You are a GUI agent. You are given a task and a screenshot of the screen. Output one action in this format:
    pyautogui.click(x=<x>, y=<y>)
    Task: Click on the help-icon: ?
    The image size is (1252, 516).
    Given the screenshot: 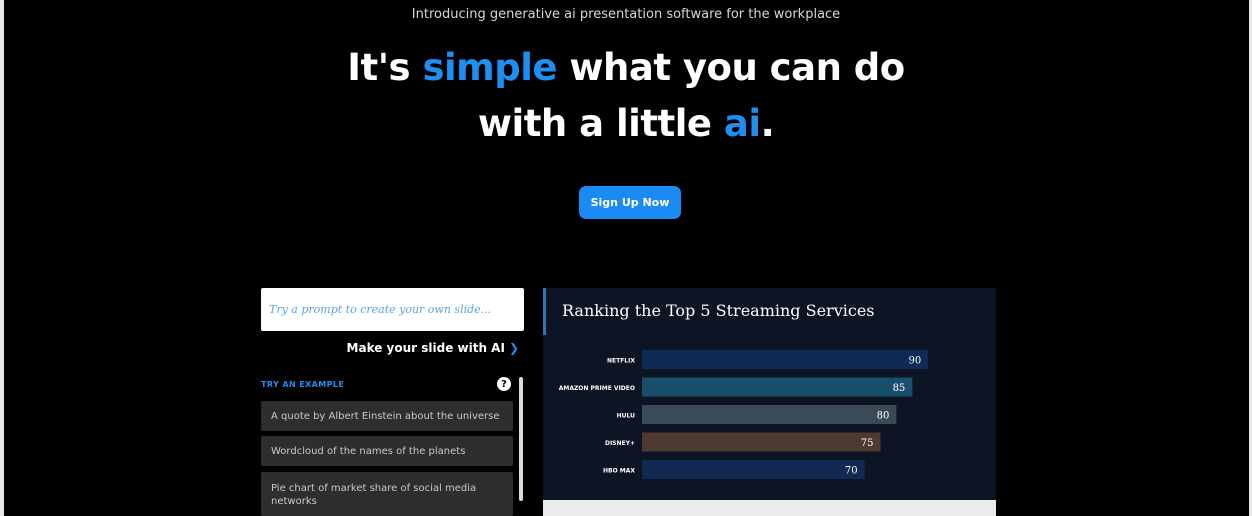 What is the action you would take?
    pyautogui.click(x=504, y=384)
    